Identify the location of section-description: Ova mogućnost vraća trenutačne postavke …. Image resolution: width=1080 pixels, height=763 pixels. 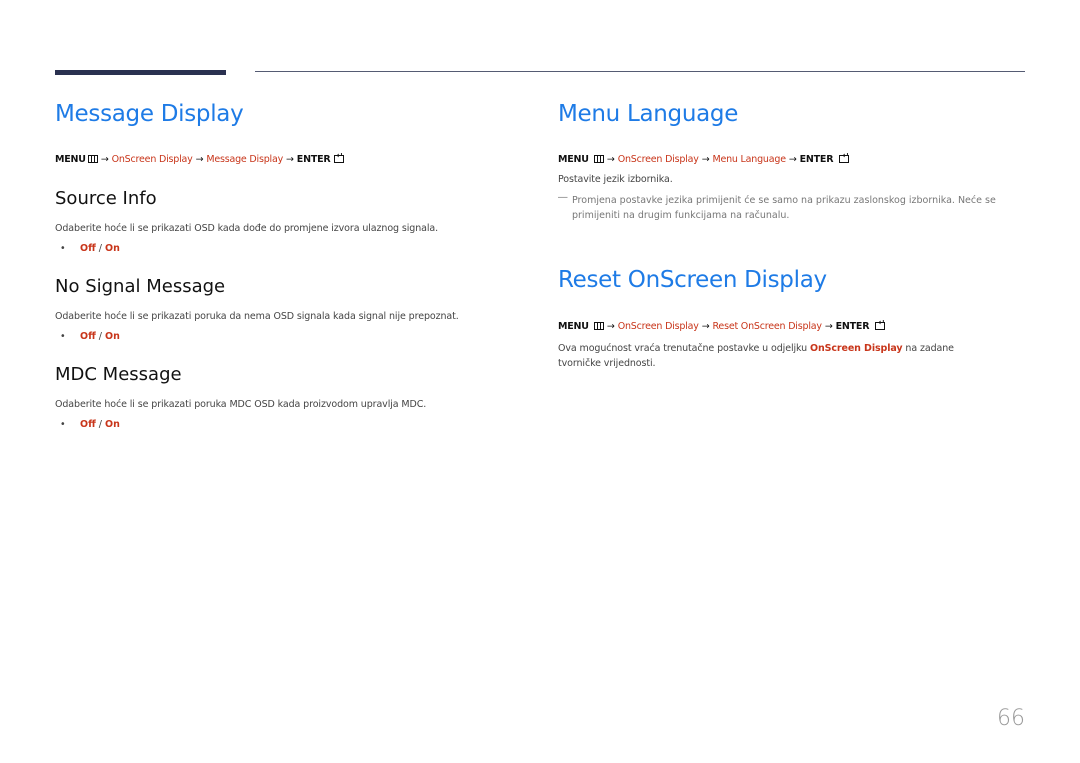
(756, 356).